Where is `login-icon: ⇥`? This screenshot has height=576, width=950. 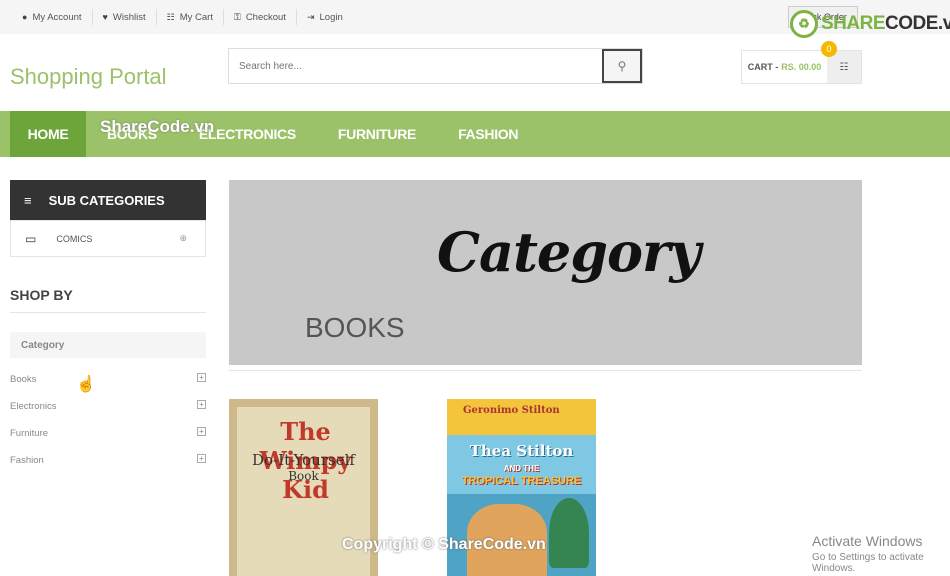
login-icon: ⇥ is located at coordinates (310, 16).